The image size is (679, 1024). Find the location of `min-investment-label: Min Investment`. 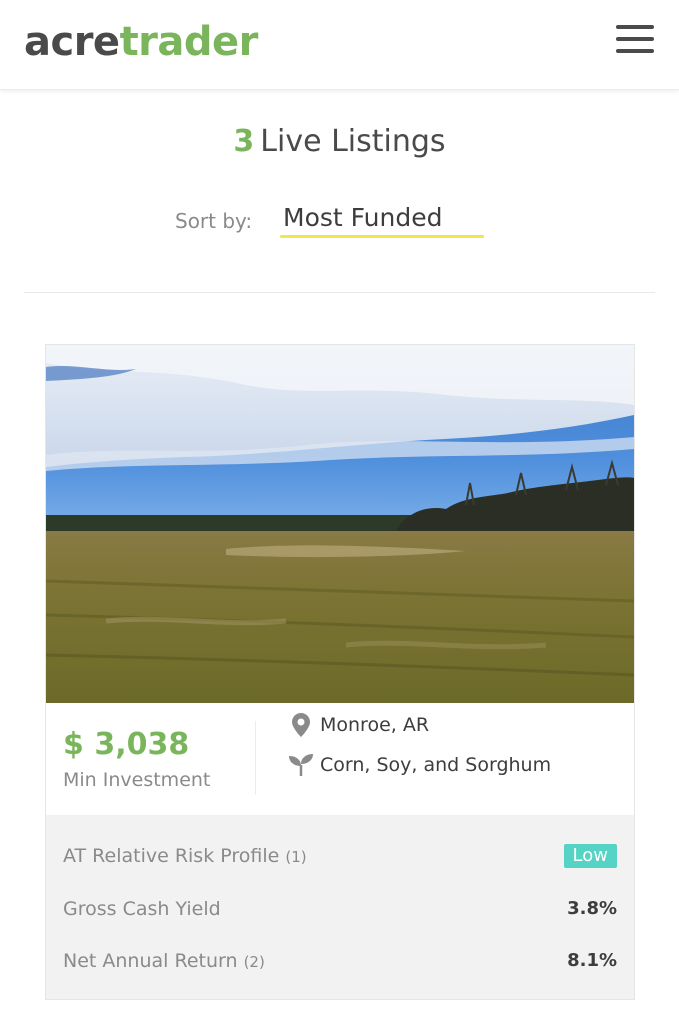

min-investment-label: Min Investment is located at coordinates (137, 780).